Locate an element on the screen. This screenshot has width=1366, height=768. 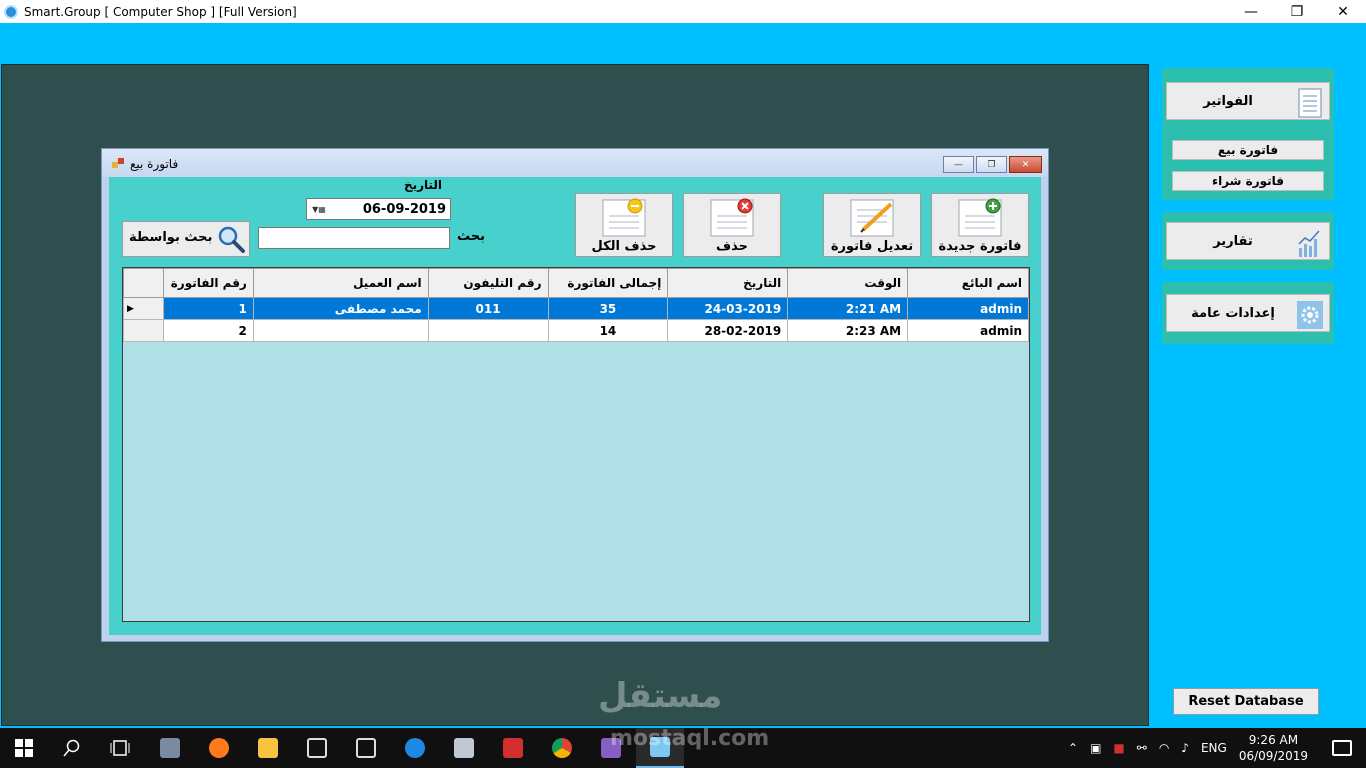
reports-button: تقارير is located at coordinates (1248, 241).